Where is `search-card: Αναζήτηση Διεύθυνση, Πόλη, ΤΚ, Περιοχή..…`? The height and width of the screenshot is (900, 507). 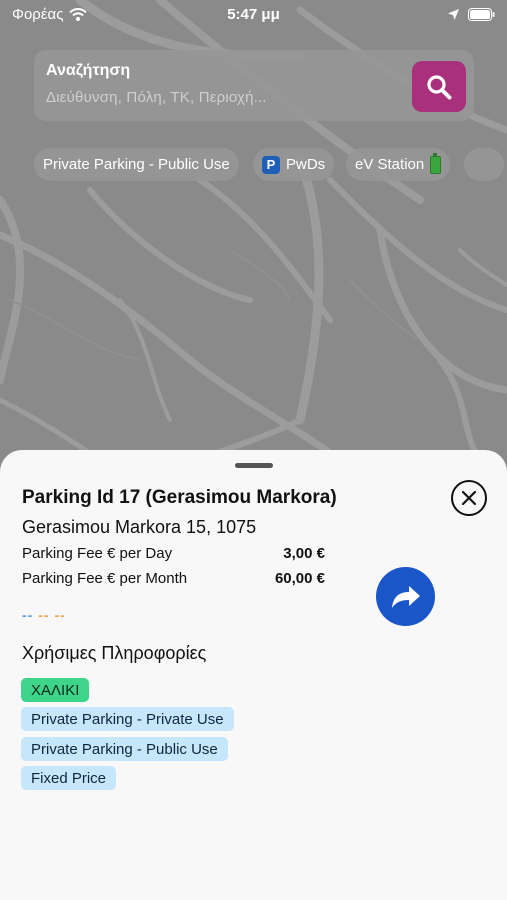
search-card: Αναζήτηση Διεύθυνση, Πόλη, ΤΚ, Περιοχή..… is located at coordinates (254, 85).